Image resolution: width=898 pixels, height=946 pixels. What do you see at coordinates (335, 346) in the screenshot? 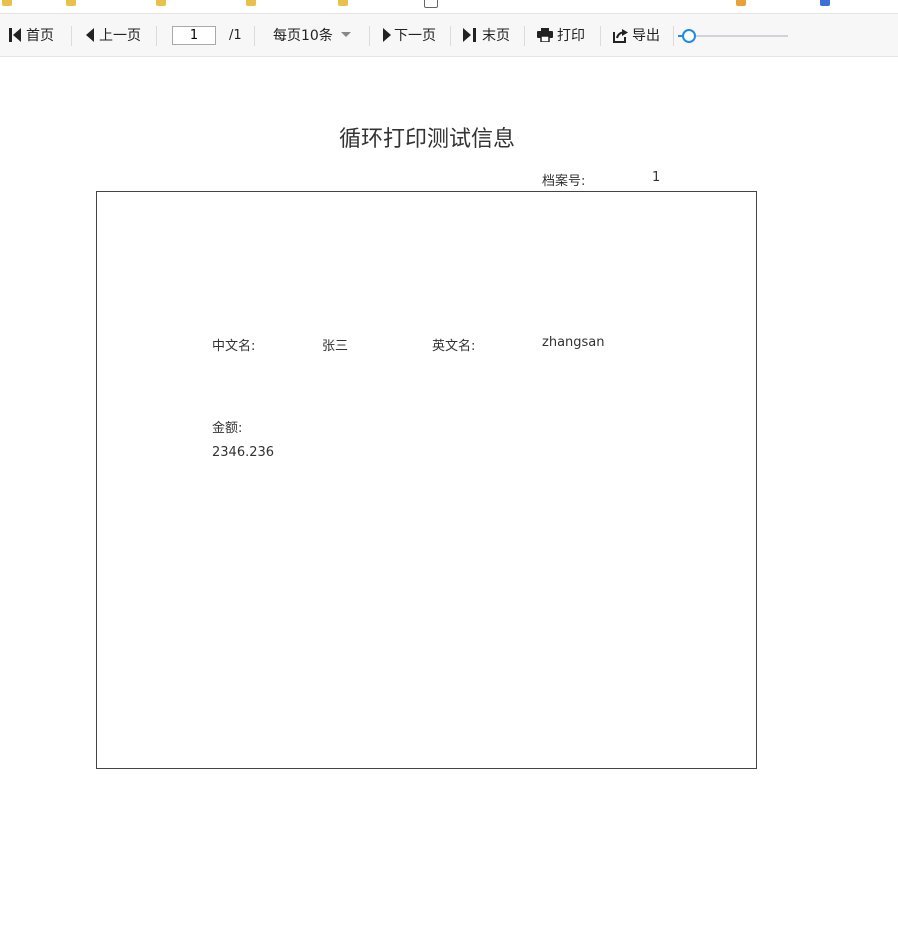
I see `chinese-name-value: 张三` at bounding box center [335, 346].